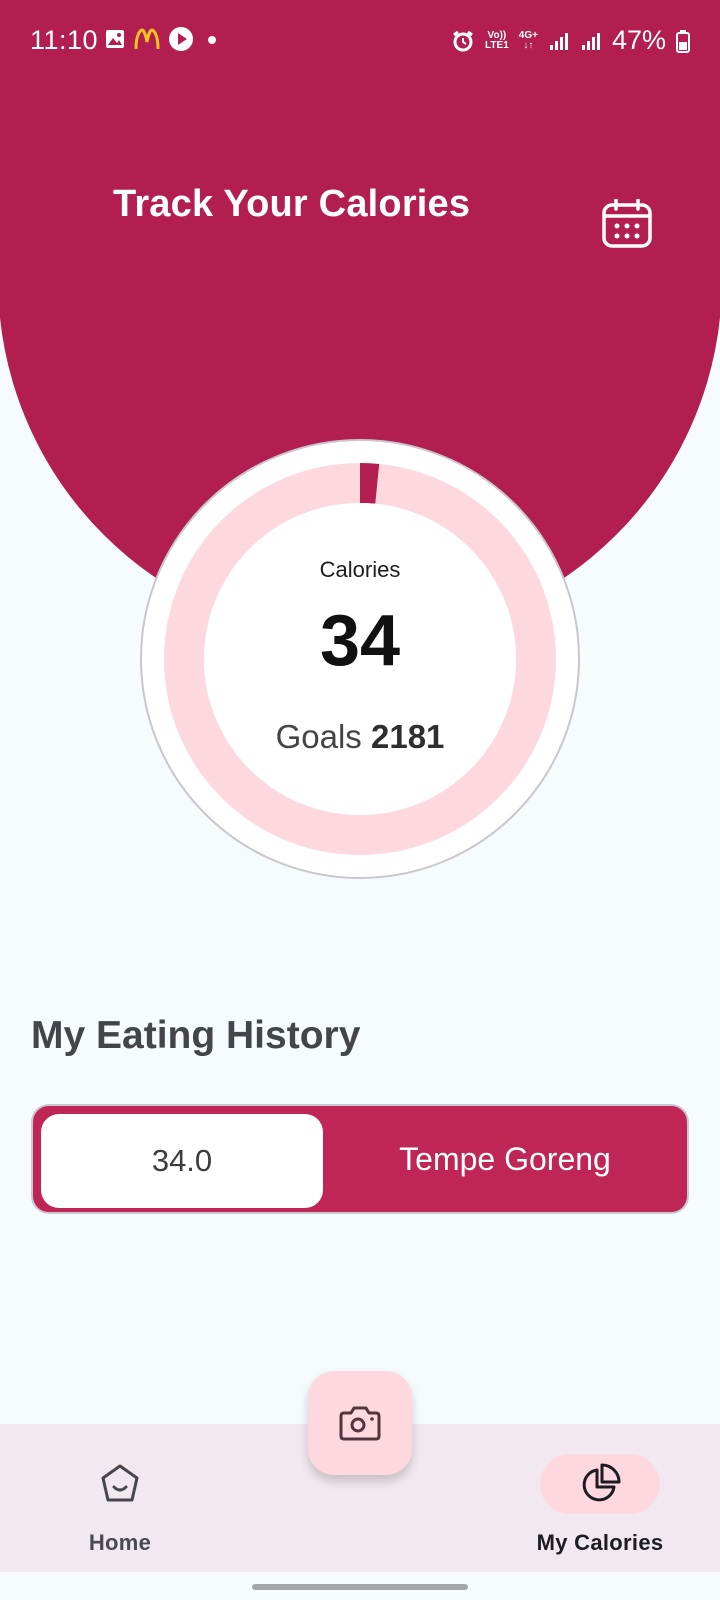  I want to click on battery-percentage: 47%, so click(638, 40).